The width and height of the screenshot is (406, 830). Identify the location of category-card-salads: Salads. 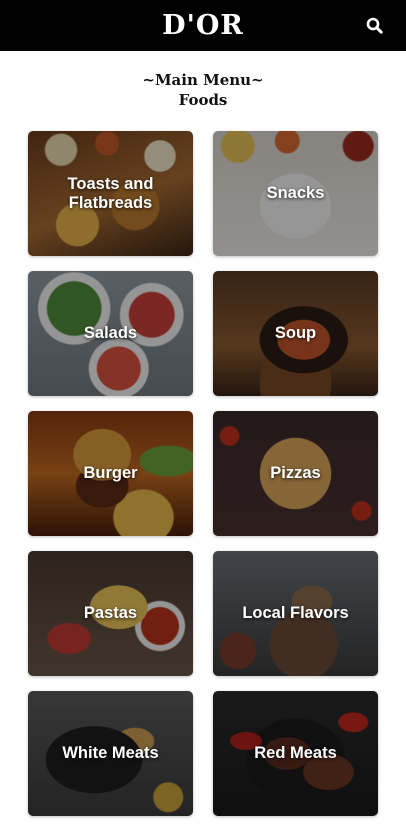
(110, 333).